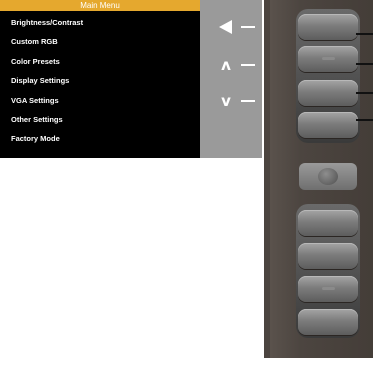  Describe the element at coordinates (100, 5) in the screenshot. I see `menu-title: Main Menu` at that location.